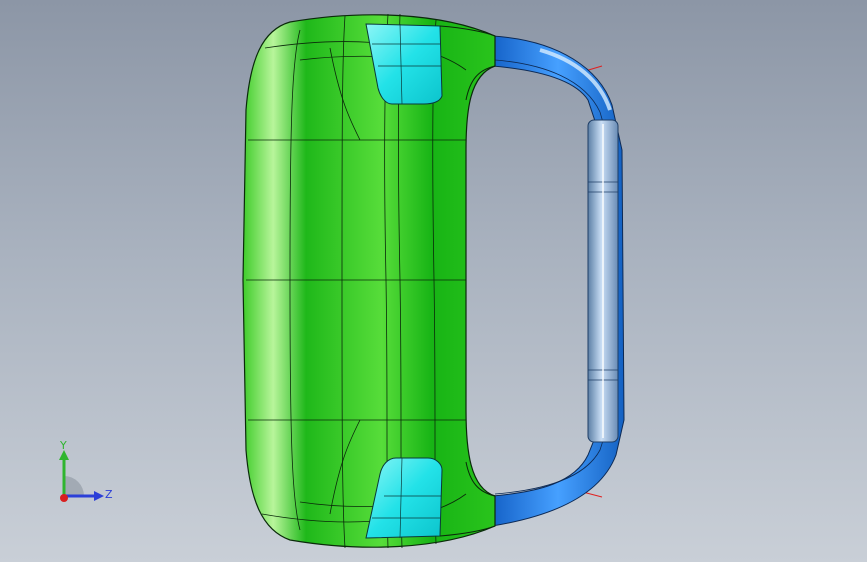 The height and width of the screenshot is (562, 867). I want to click on x-axis-icon, so click(64, 498).